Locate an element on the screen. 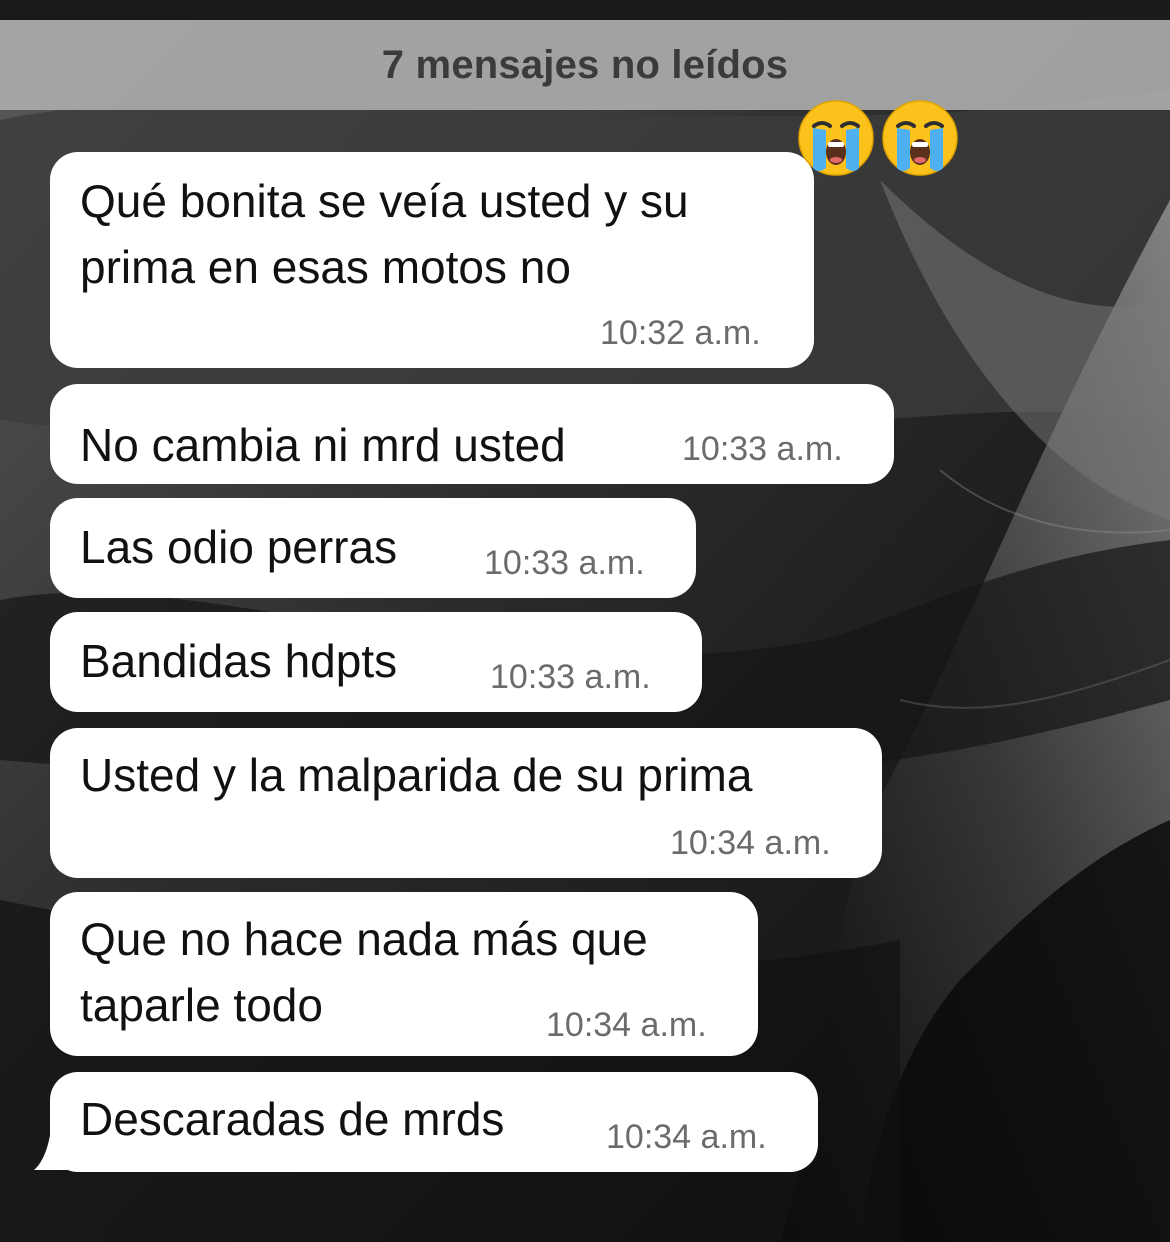 The height and width of the screenshot is (1242, 1170). bubble-tail-icon is located at coordinates (54, 1146).